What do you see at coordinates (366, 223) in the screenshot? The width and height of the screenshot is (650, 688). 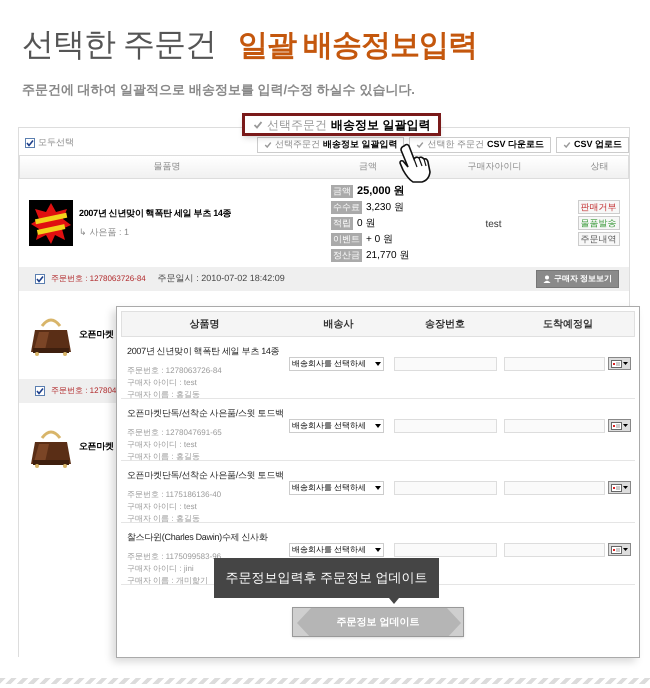 I see `amount-value: 0 원` at bounding box center [366, 223].